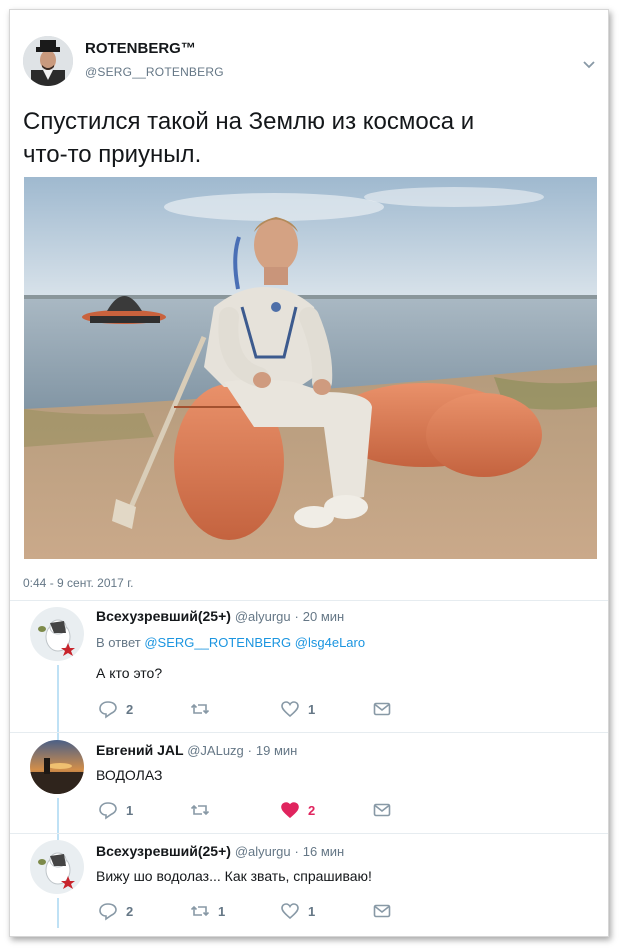 The image size is (620, 949). I want to click on like-button: 2, so click(297, 810).